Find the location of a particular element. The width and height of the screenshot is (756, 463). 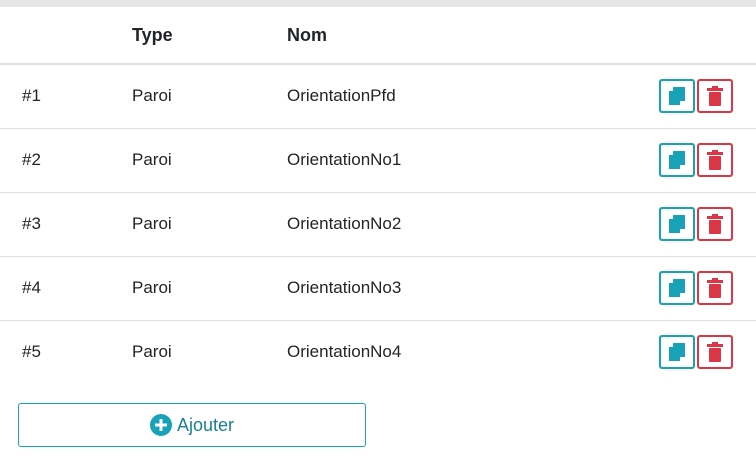

header-actions is located at coordinates (686, 35).